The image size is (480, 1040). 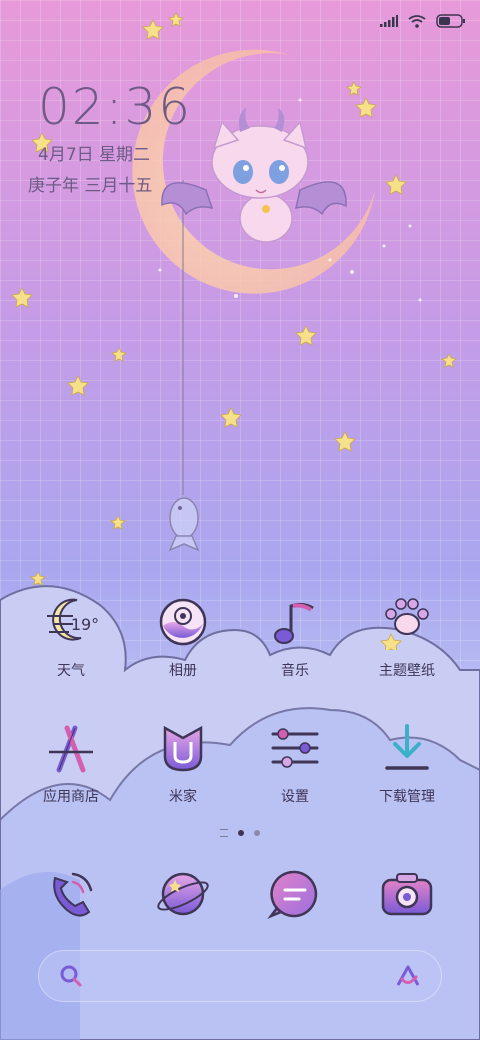 I want to click on page-indicator, so click(x=240, y=833).